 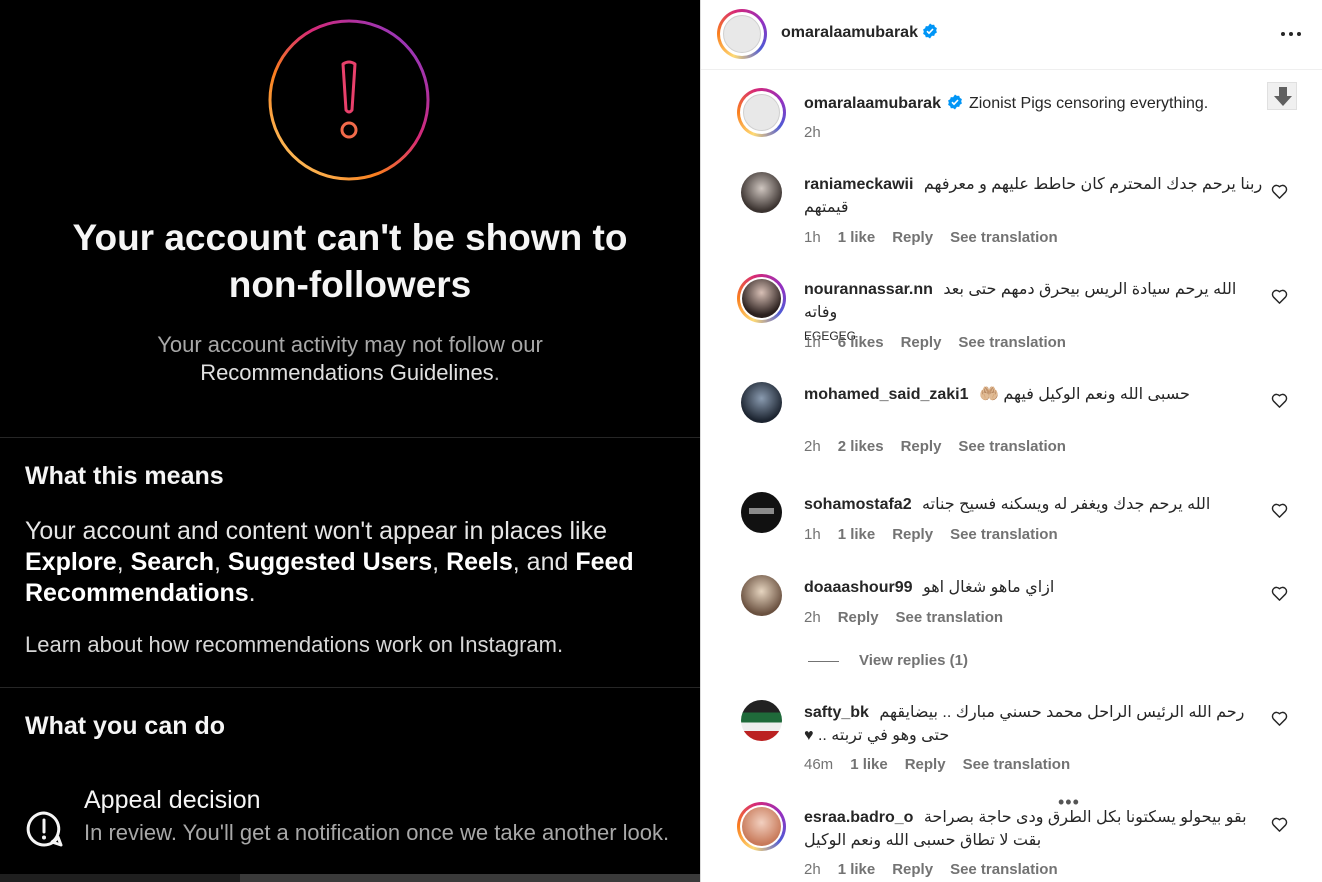 What do you see at coordinates (849, 32) in the screenshot?
I see `author-username: omaralaamubarak` at bounding box center [849, 32].